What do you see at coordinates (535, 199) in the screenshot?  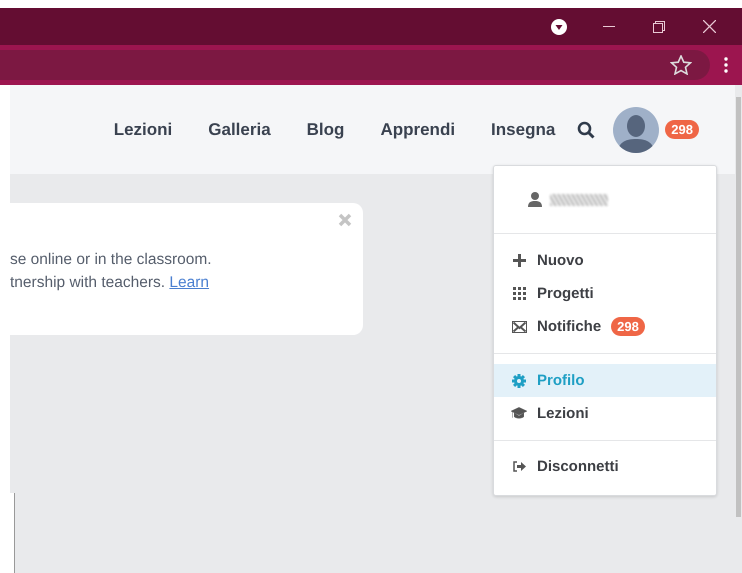 I see `user-icon` at bounding box center [535, 199].